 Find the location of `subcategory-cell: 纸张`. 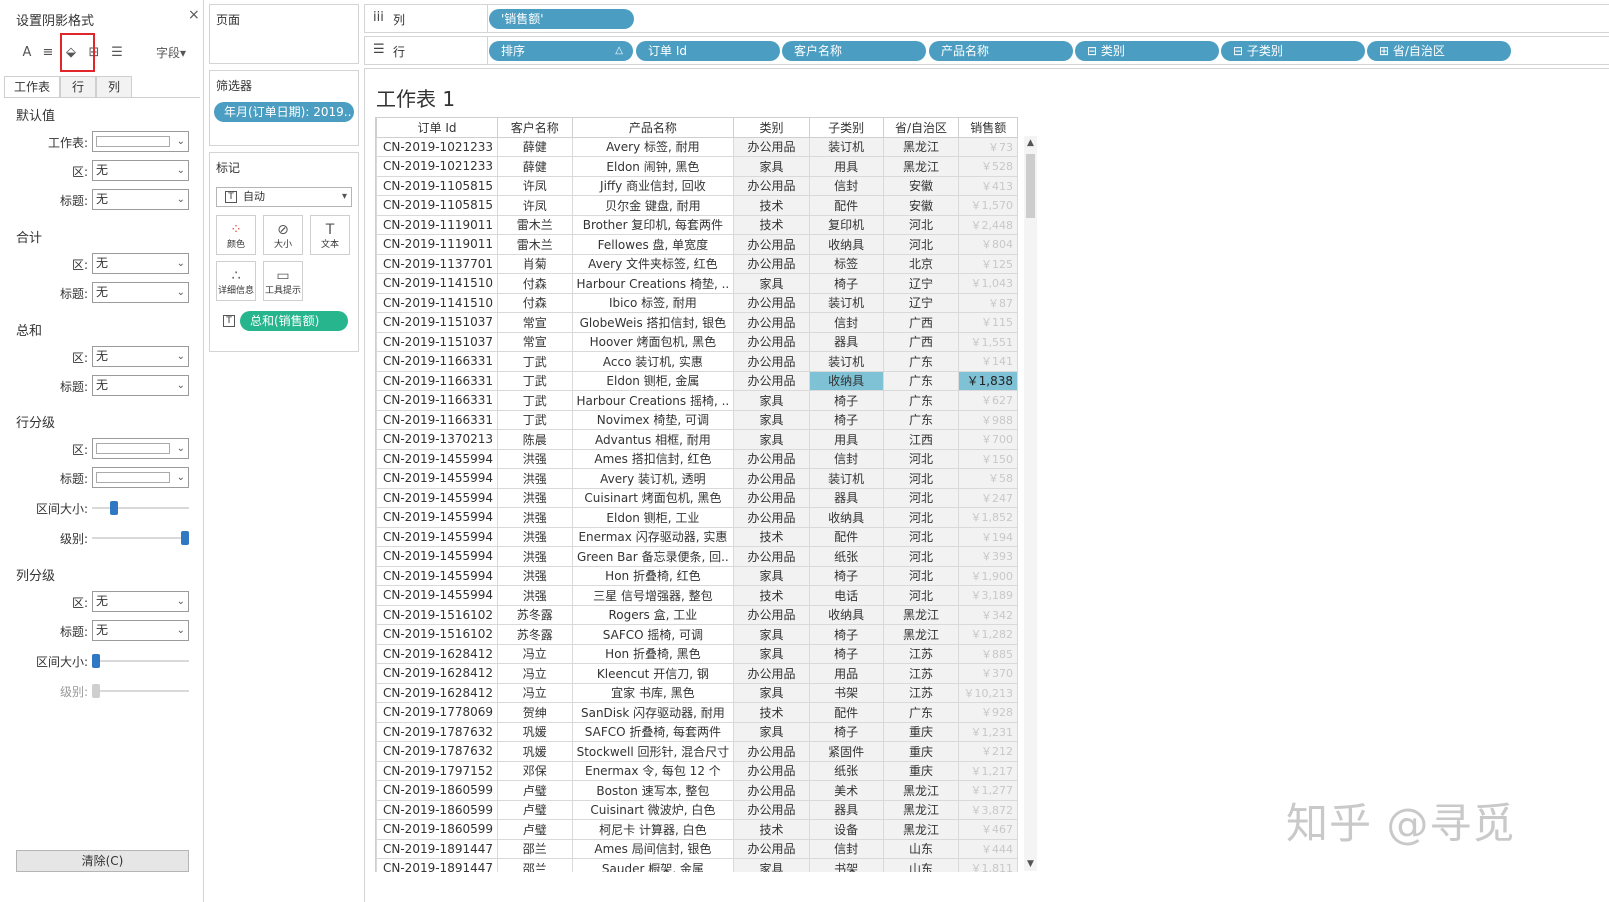

subcategory-cell: 纸张 is located at coordinates (846, 556).